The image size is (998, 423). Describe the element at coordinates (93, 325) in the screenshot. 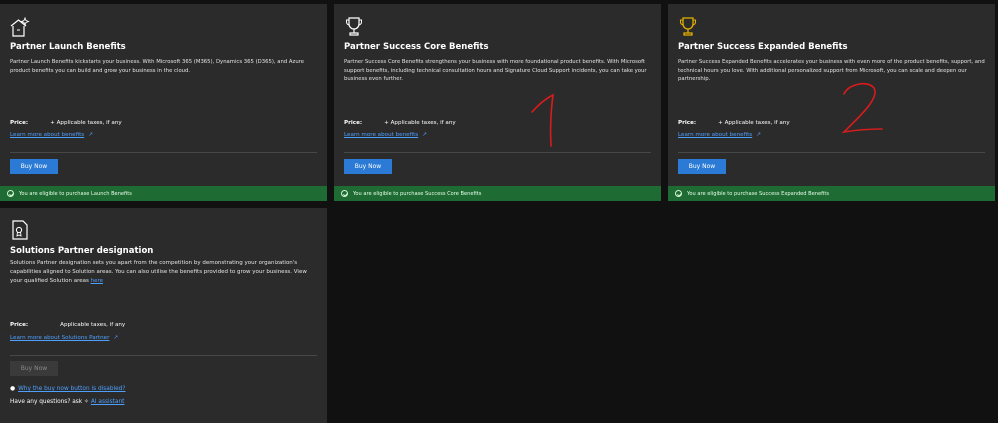

I see `price-value: Applicable taxes, if any` at that location.